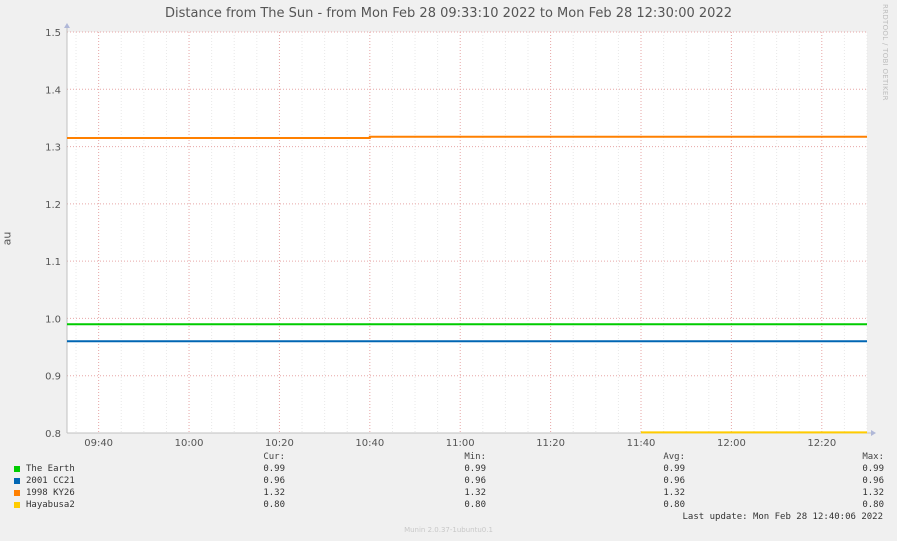  Describe the element at coordinates (98, 443) in the screenshot. I see `x-tick-label: 09:40` at that location.